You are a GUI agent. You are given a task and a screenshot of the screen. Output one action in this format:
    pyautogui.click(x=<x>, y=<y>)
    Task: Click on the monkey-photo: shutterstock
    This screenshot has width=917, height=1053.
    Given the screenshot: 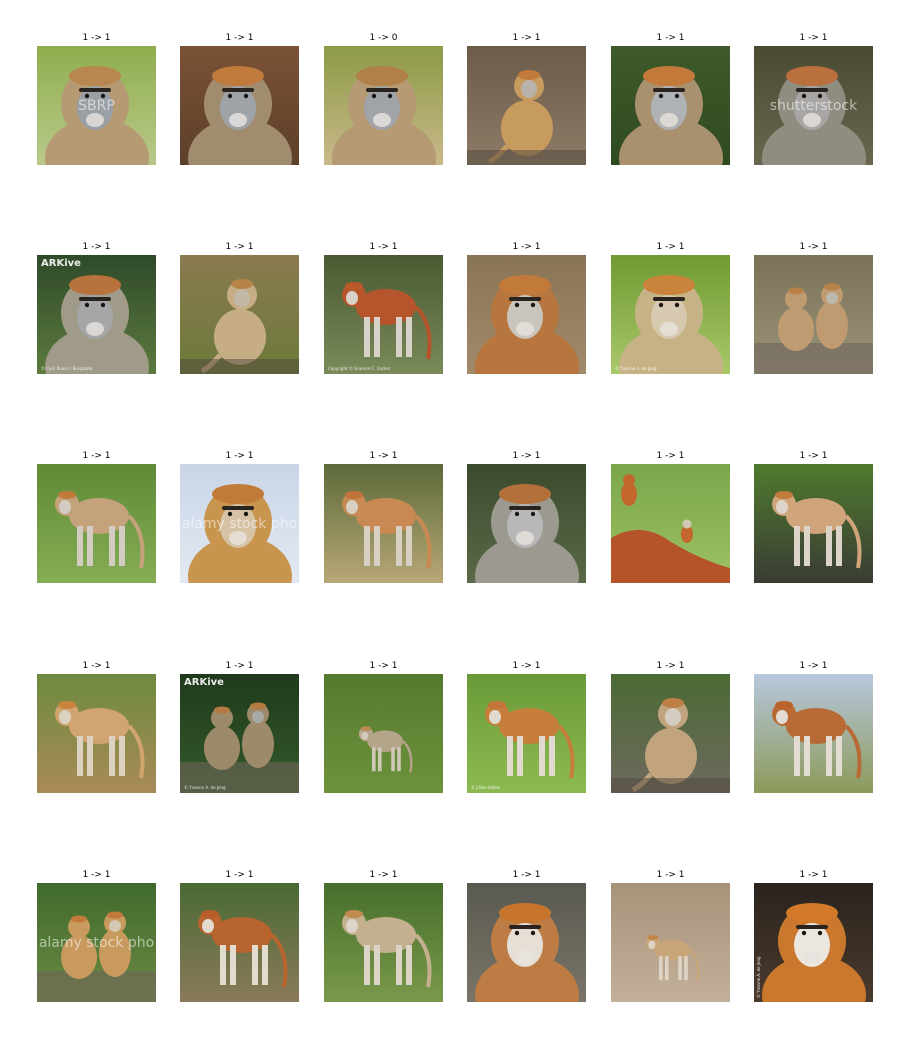 What is the action you would take?
    pyautogui.click(x=813, y=105)
    